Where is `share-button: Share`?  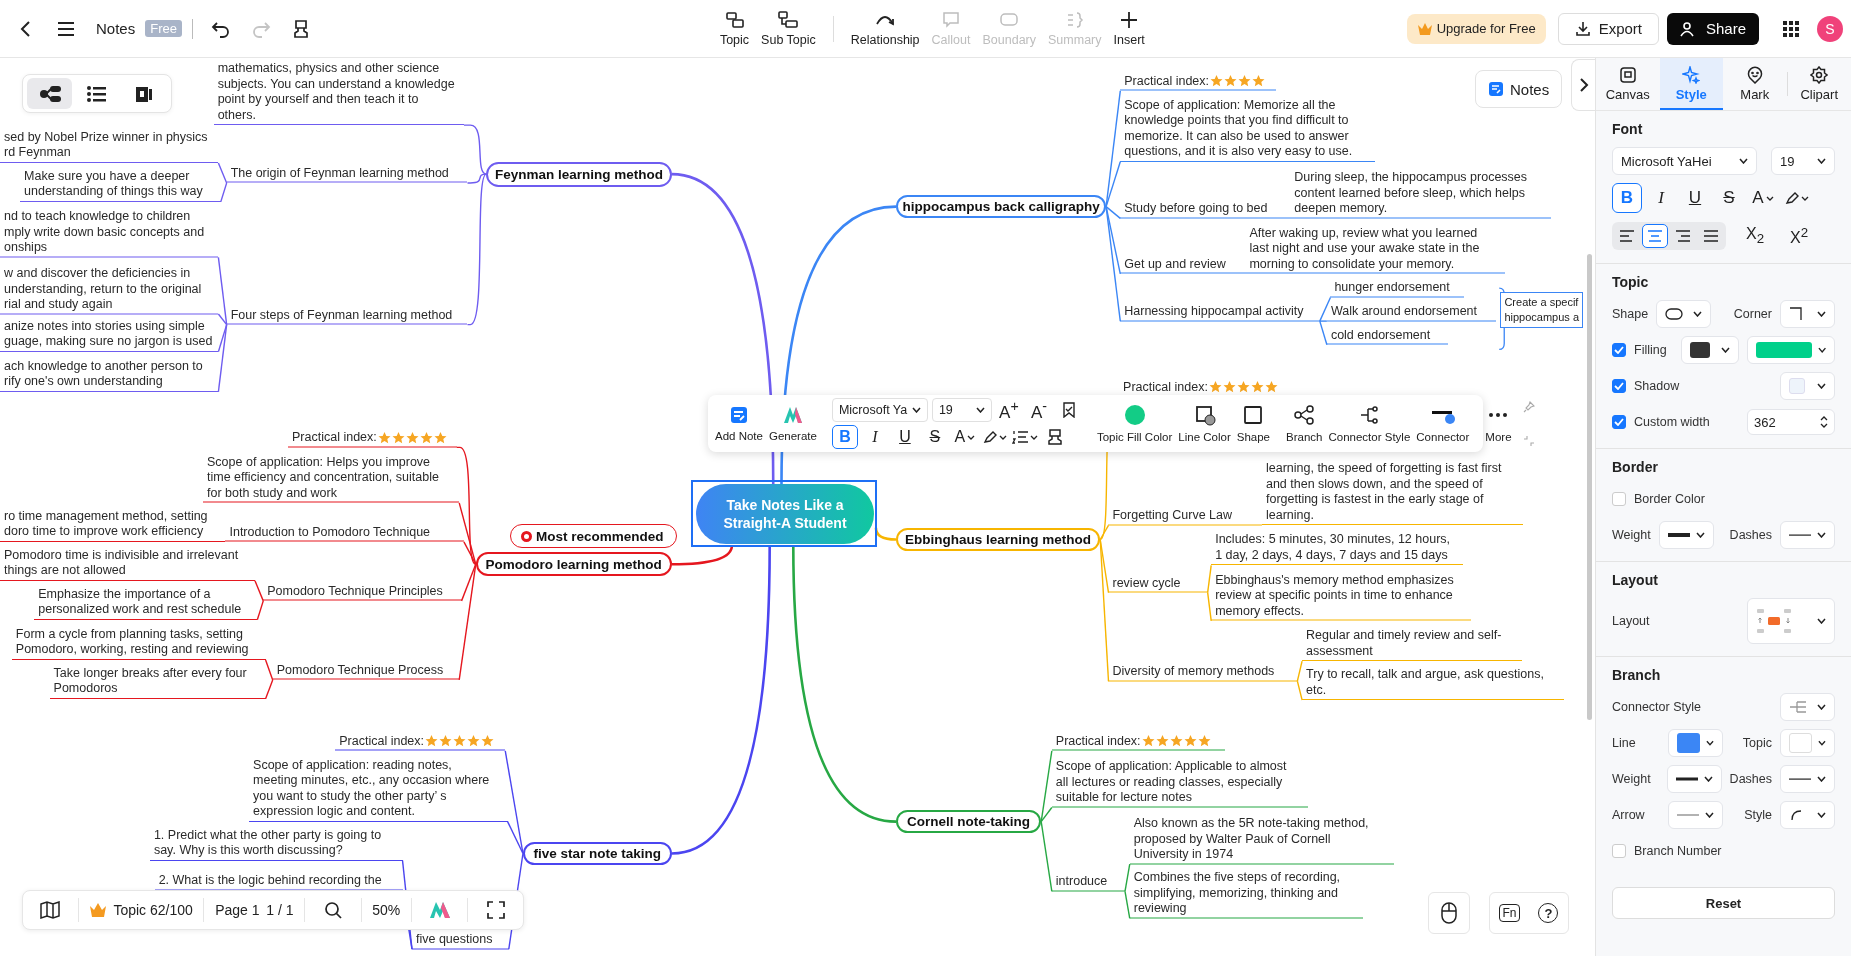 share-button: Share is located at coordinates (1713, 28).